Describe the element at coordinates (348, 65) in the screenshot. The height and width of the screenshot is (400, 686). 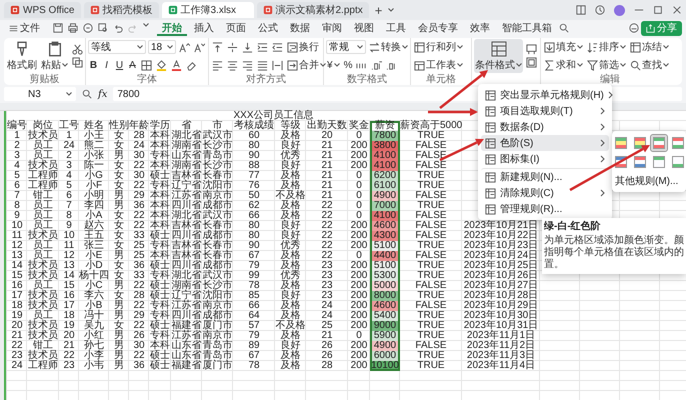
I see `percent-button: %` at that location.